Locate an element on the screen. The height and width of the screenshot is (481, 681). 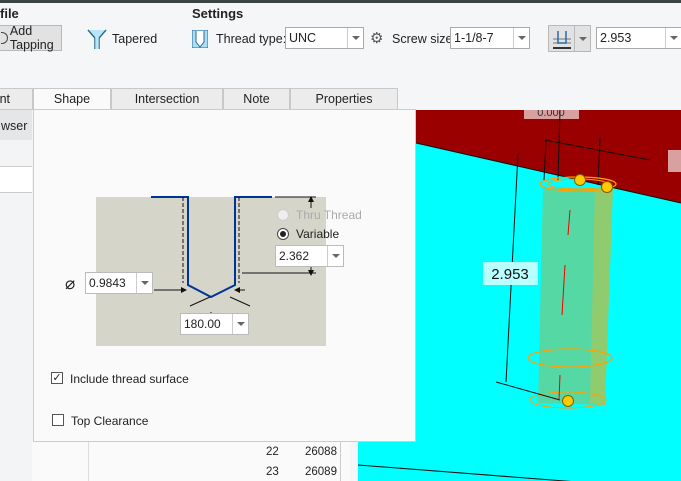
tapered-icon is located at coordinates (97, 39).